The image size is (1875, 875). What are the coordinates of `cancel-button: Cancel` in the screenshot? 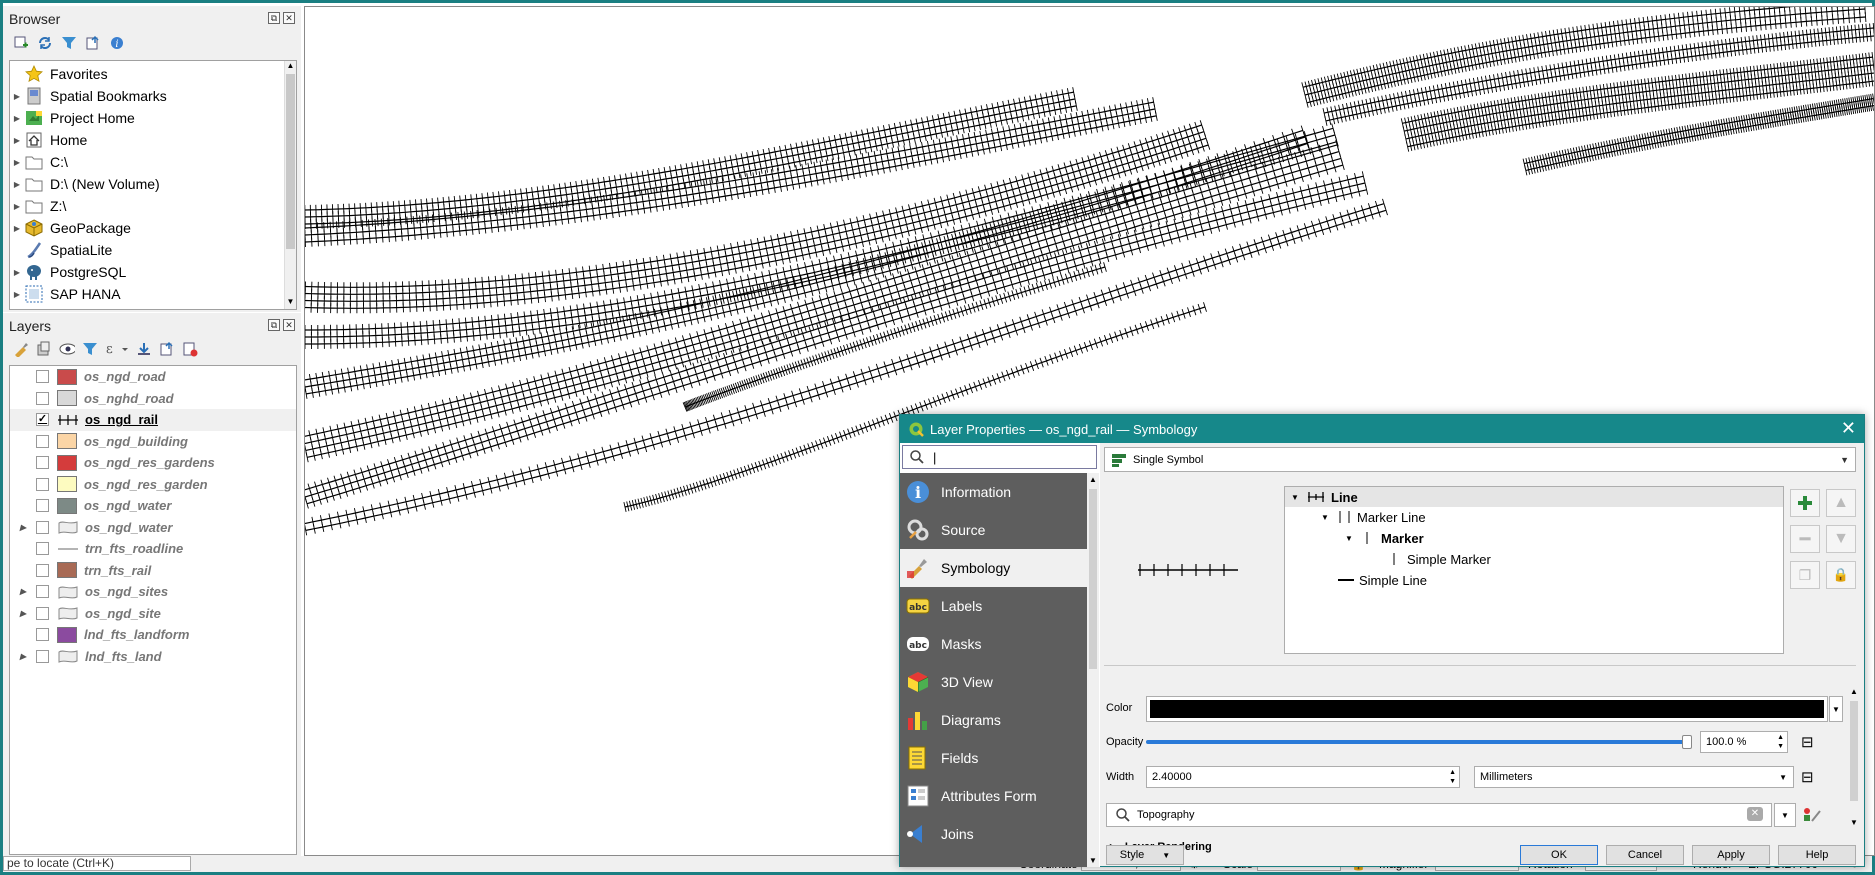 It's located at (1645, 855).